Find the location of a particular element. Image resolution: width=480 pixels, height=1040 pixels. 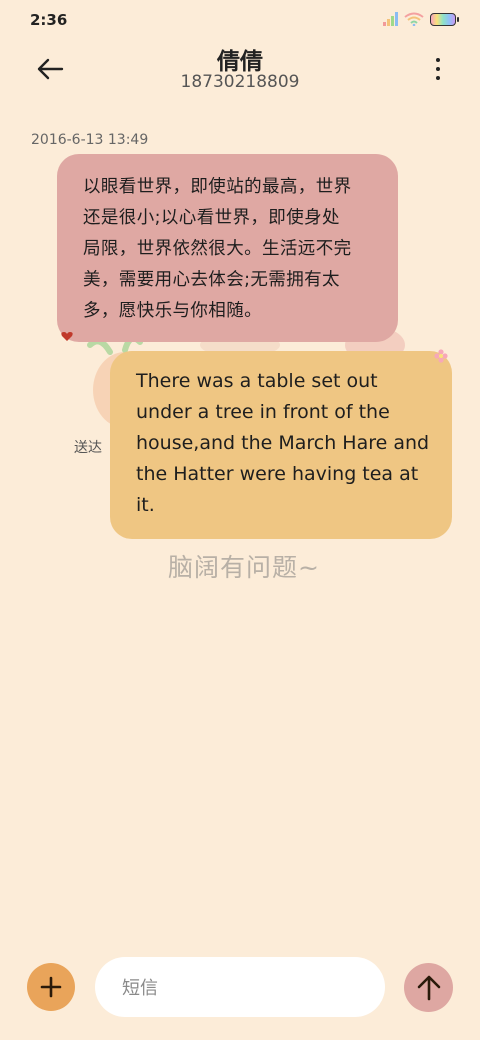

send-arrow-icon is located at coordinates (428, 987).